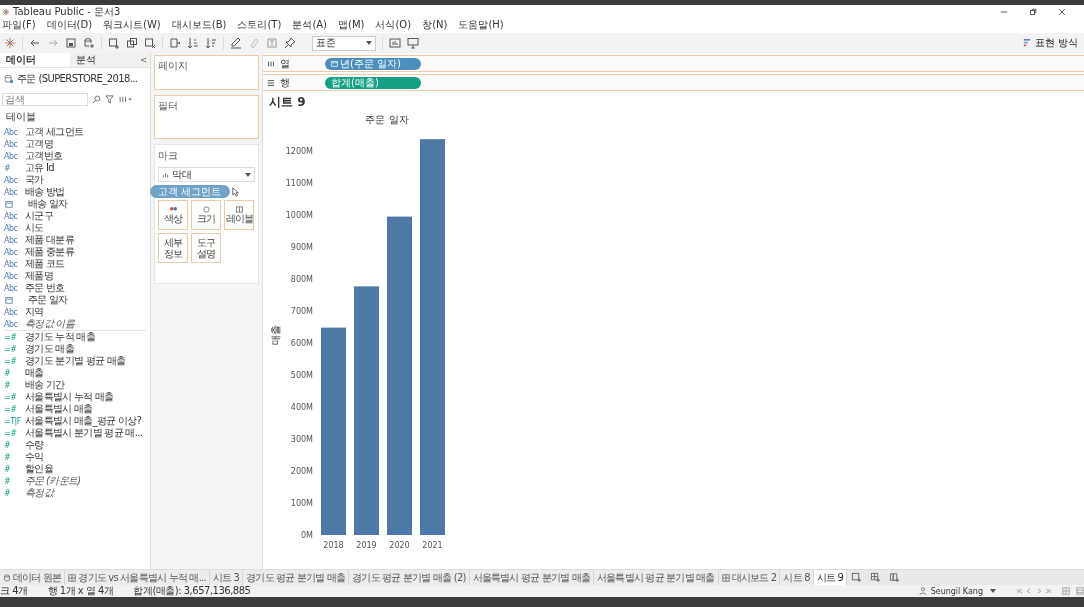 The height and width of the screenshot is (607, 1084). I want to click on back-arrow-icon, so click(35, 43).